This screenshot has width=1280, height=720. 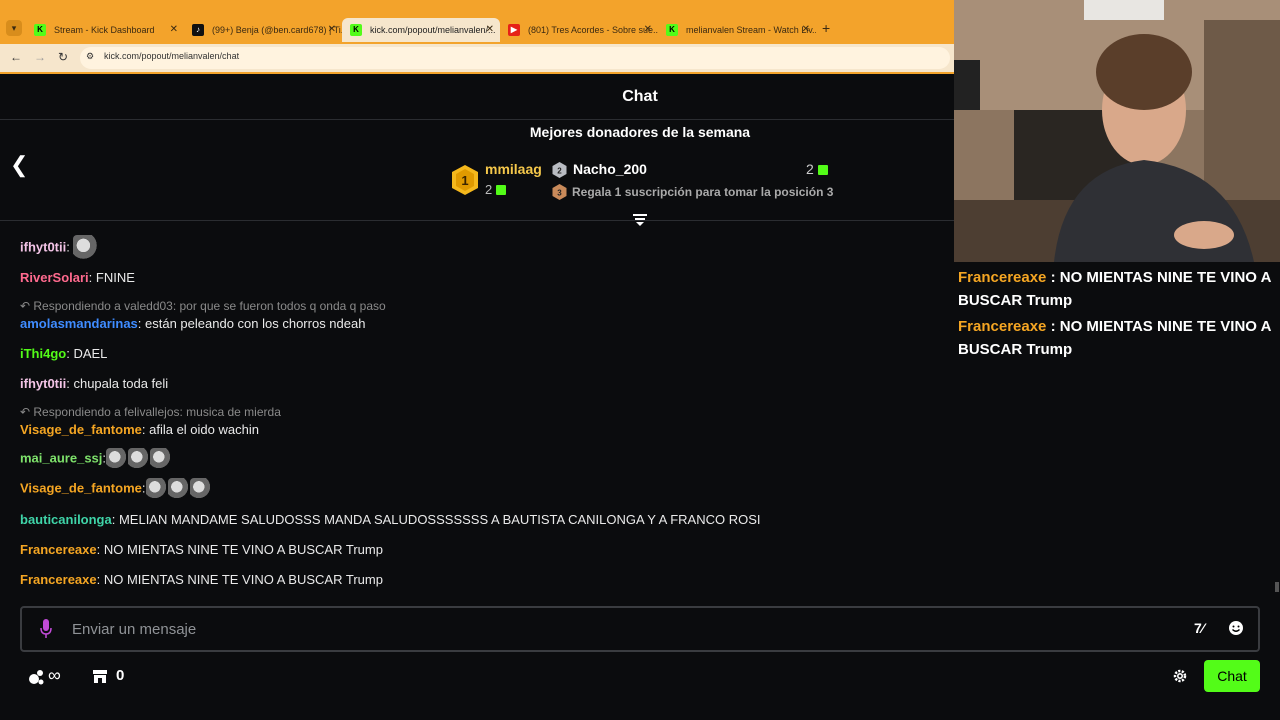 I want to click on chat-message: RiverSolari: FNINE, so click(x=77, y=277).